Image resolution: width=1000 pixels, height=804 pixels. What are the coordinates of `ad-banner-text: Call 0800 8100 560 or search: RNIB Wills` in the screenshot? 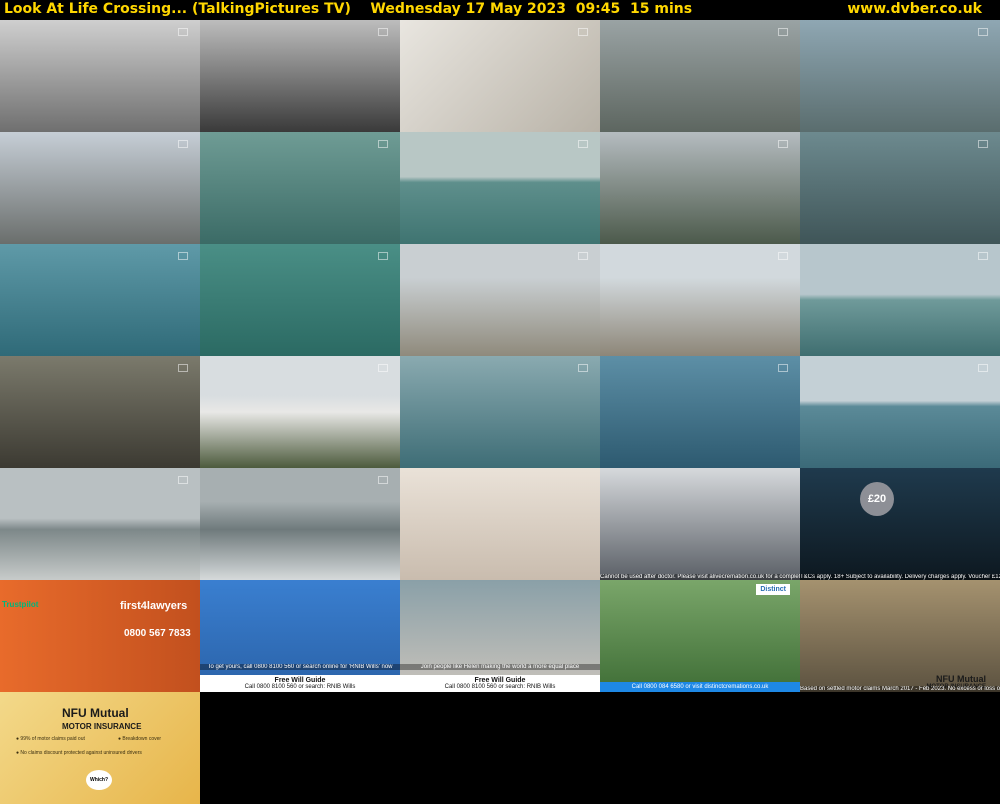 It's located at (500, 687).